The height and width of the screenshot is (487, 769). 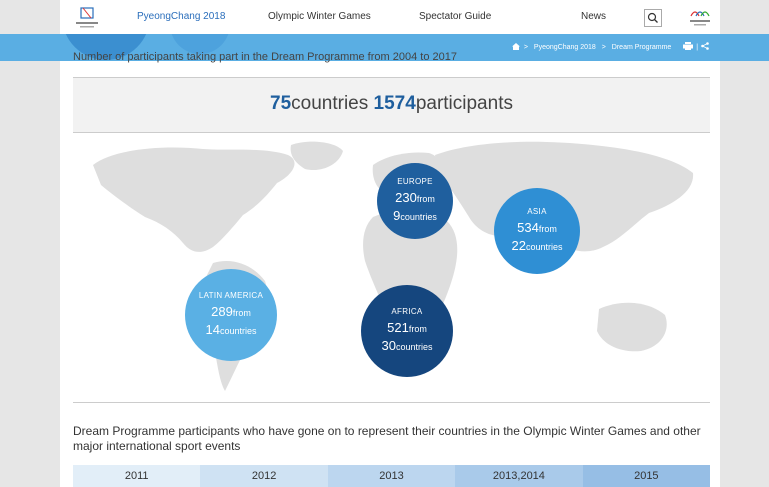 What do you see at coordinates (632, 327) in the screenshot?
I see `continent-australia` at bounding box center [632, 327].